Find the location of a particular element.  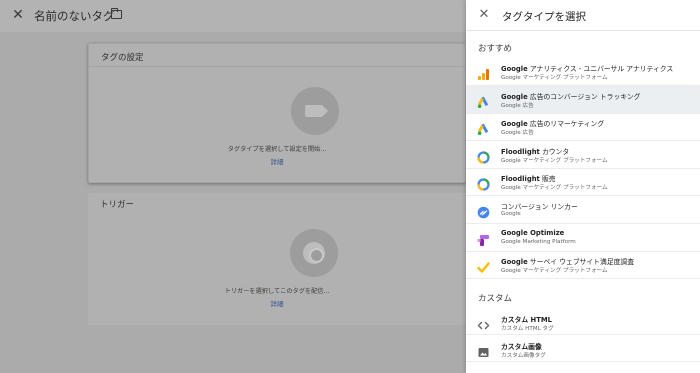

tag-type-name: カスタム HTML is located at coordinates (526, 319).